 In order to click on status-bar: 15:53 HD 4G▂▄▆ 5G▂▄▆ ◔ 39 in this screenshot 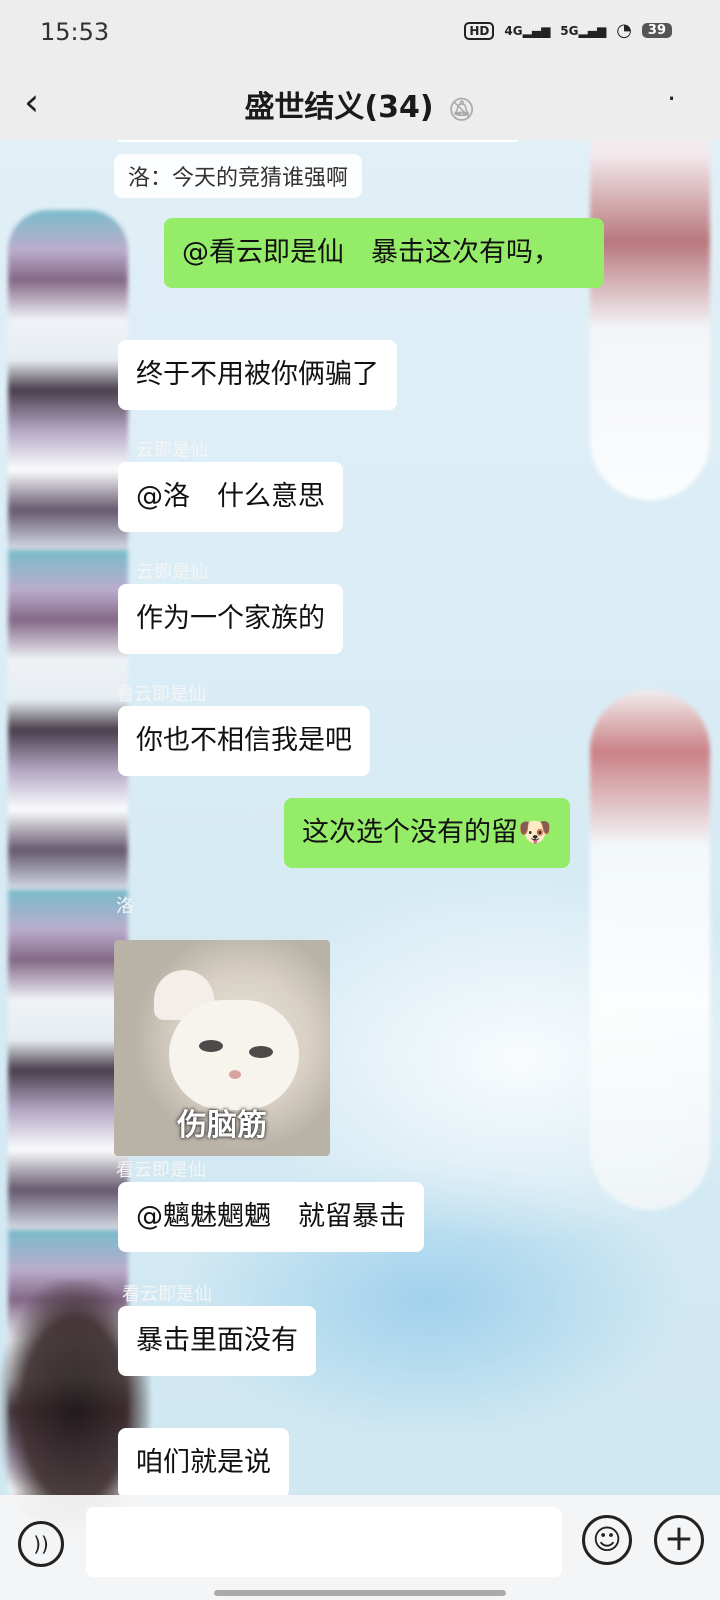, I will do `click(360, 34)`.